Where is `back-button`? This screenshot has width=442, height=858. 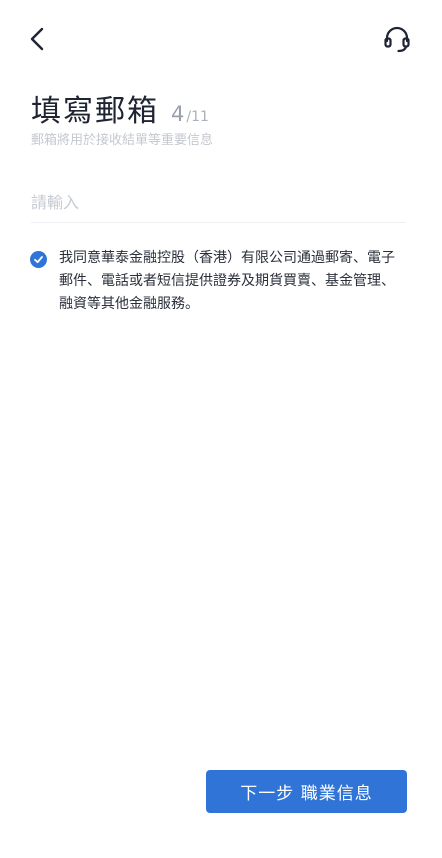
back-button is located at coordinates (37, 39).